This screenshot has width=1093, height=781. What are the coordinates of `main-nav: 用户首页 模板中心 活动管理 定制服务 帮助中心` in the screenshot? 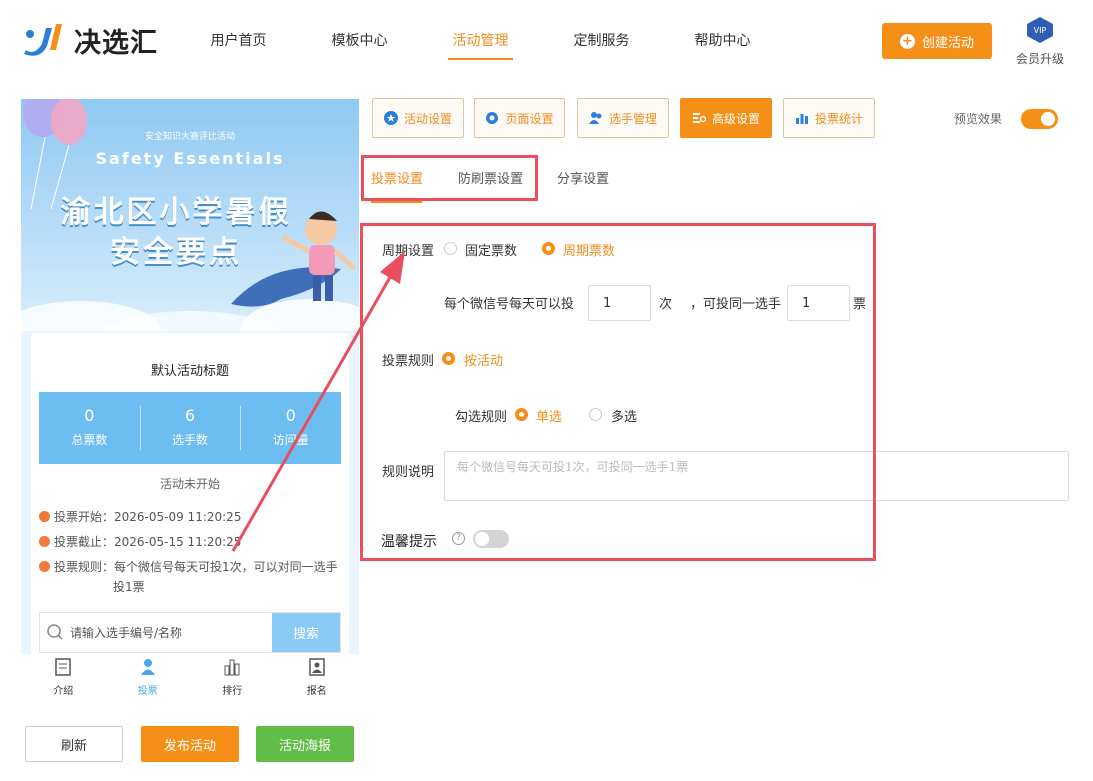 It's located at (480, 45).